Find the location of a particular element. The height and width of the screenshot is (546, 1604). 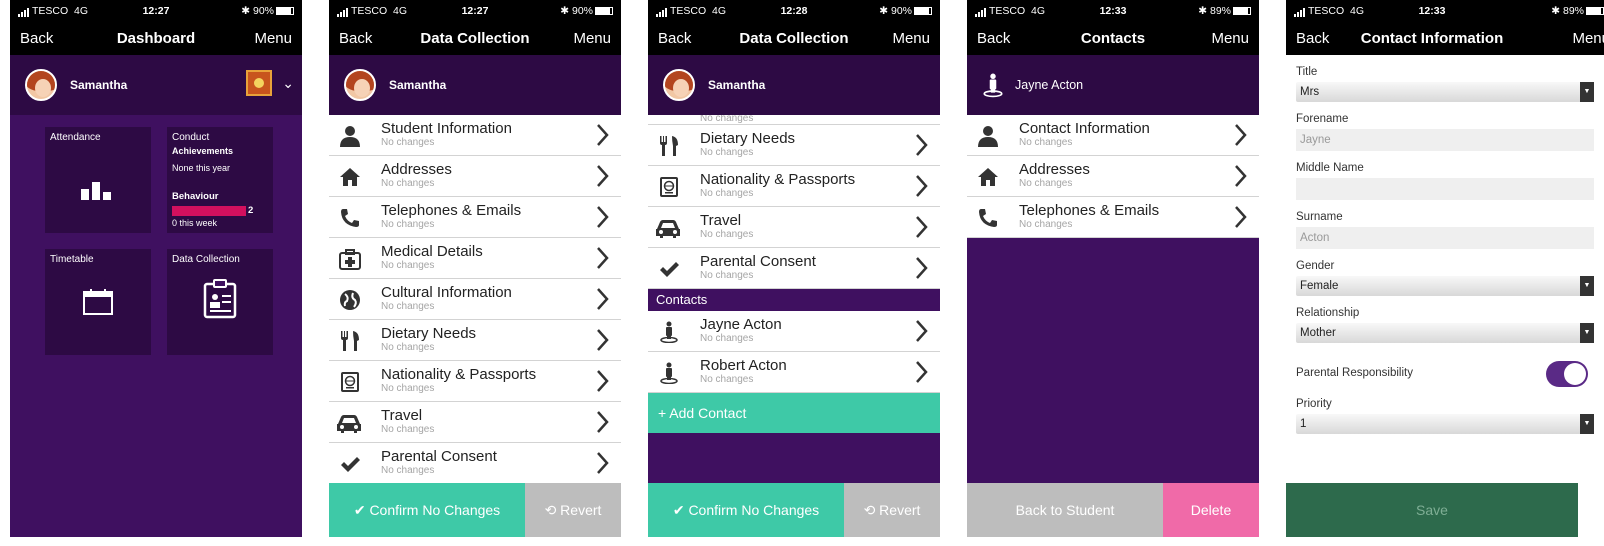

delete-button: Delete is located at coordinates (1211, 510).